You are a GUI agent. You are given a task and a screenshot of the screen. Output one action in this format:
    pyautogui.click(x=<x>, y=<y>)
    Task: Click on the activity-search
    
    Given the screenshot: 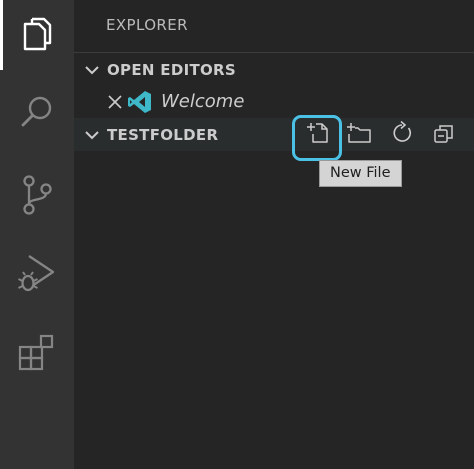 What is the action you would take?
    pyautogui.click(x=37, y=112)
    